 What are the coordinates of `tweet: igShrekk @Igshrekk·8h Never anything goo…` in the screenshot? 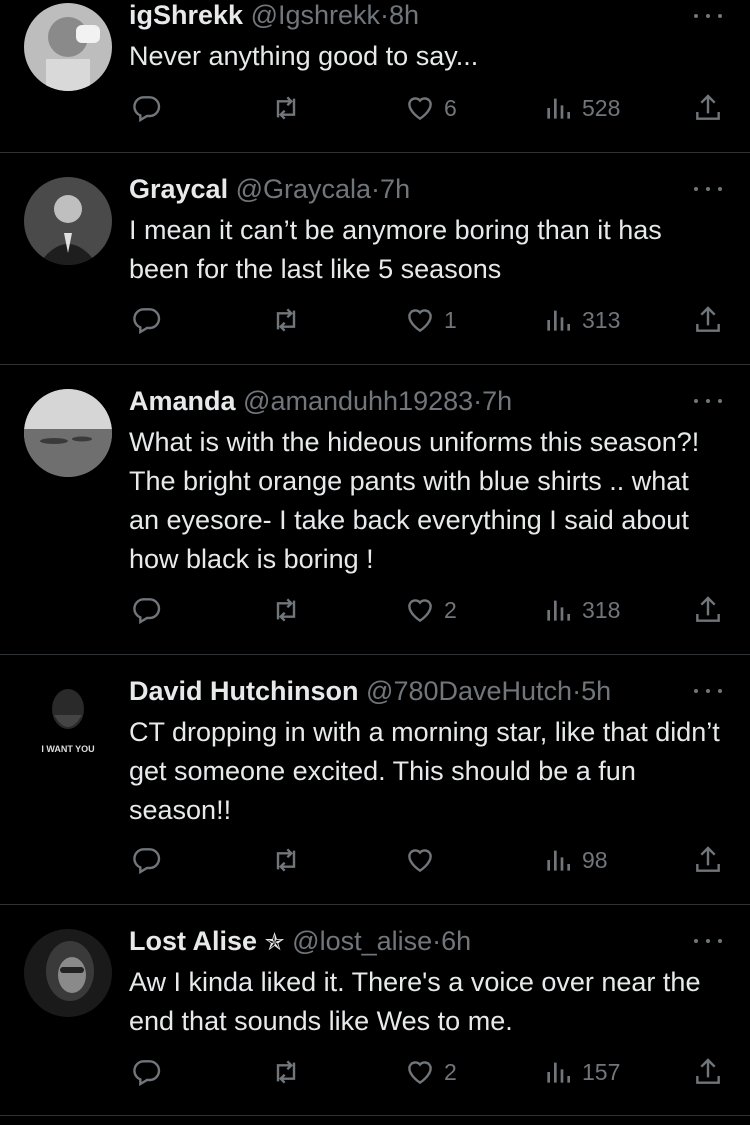 It's located at (375, 76).